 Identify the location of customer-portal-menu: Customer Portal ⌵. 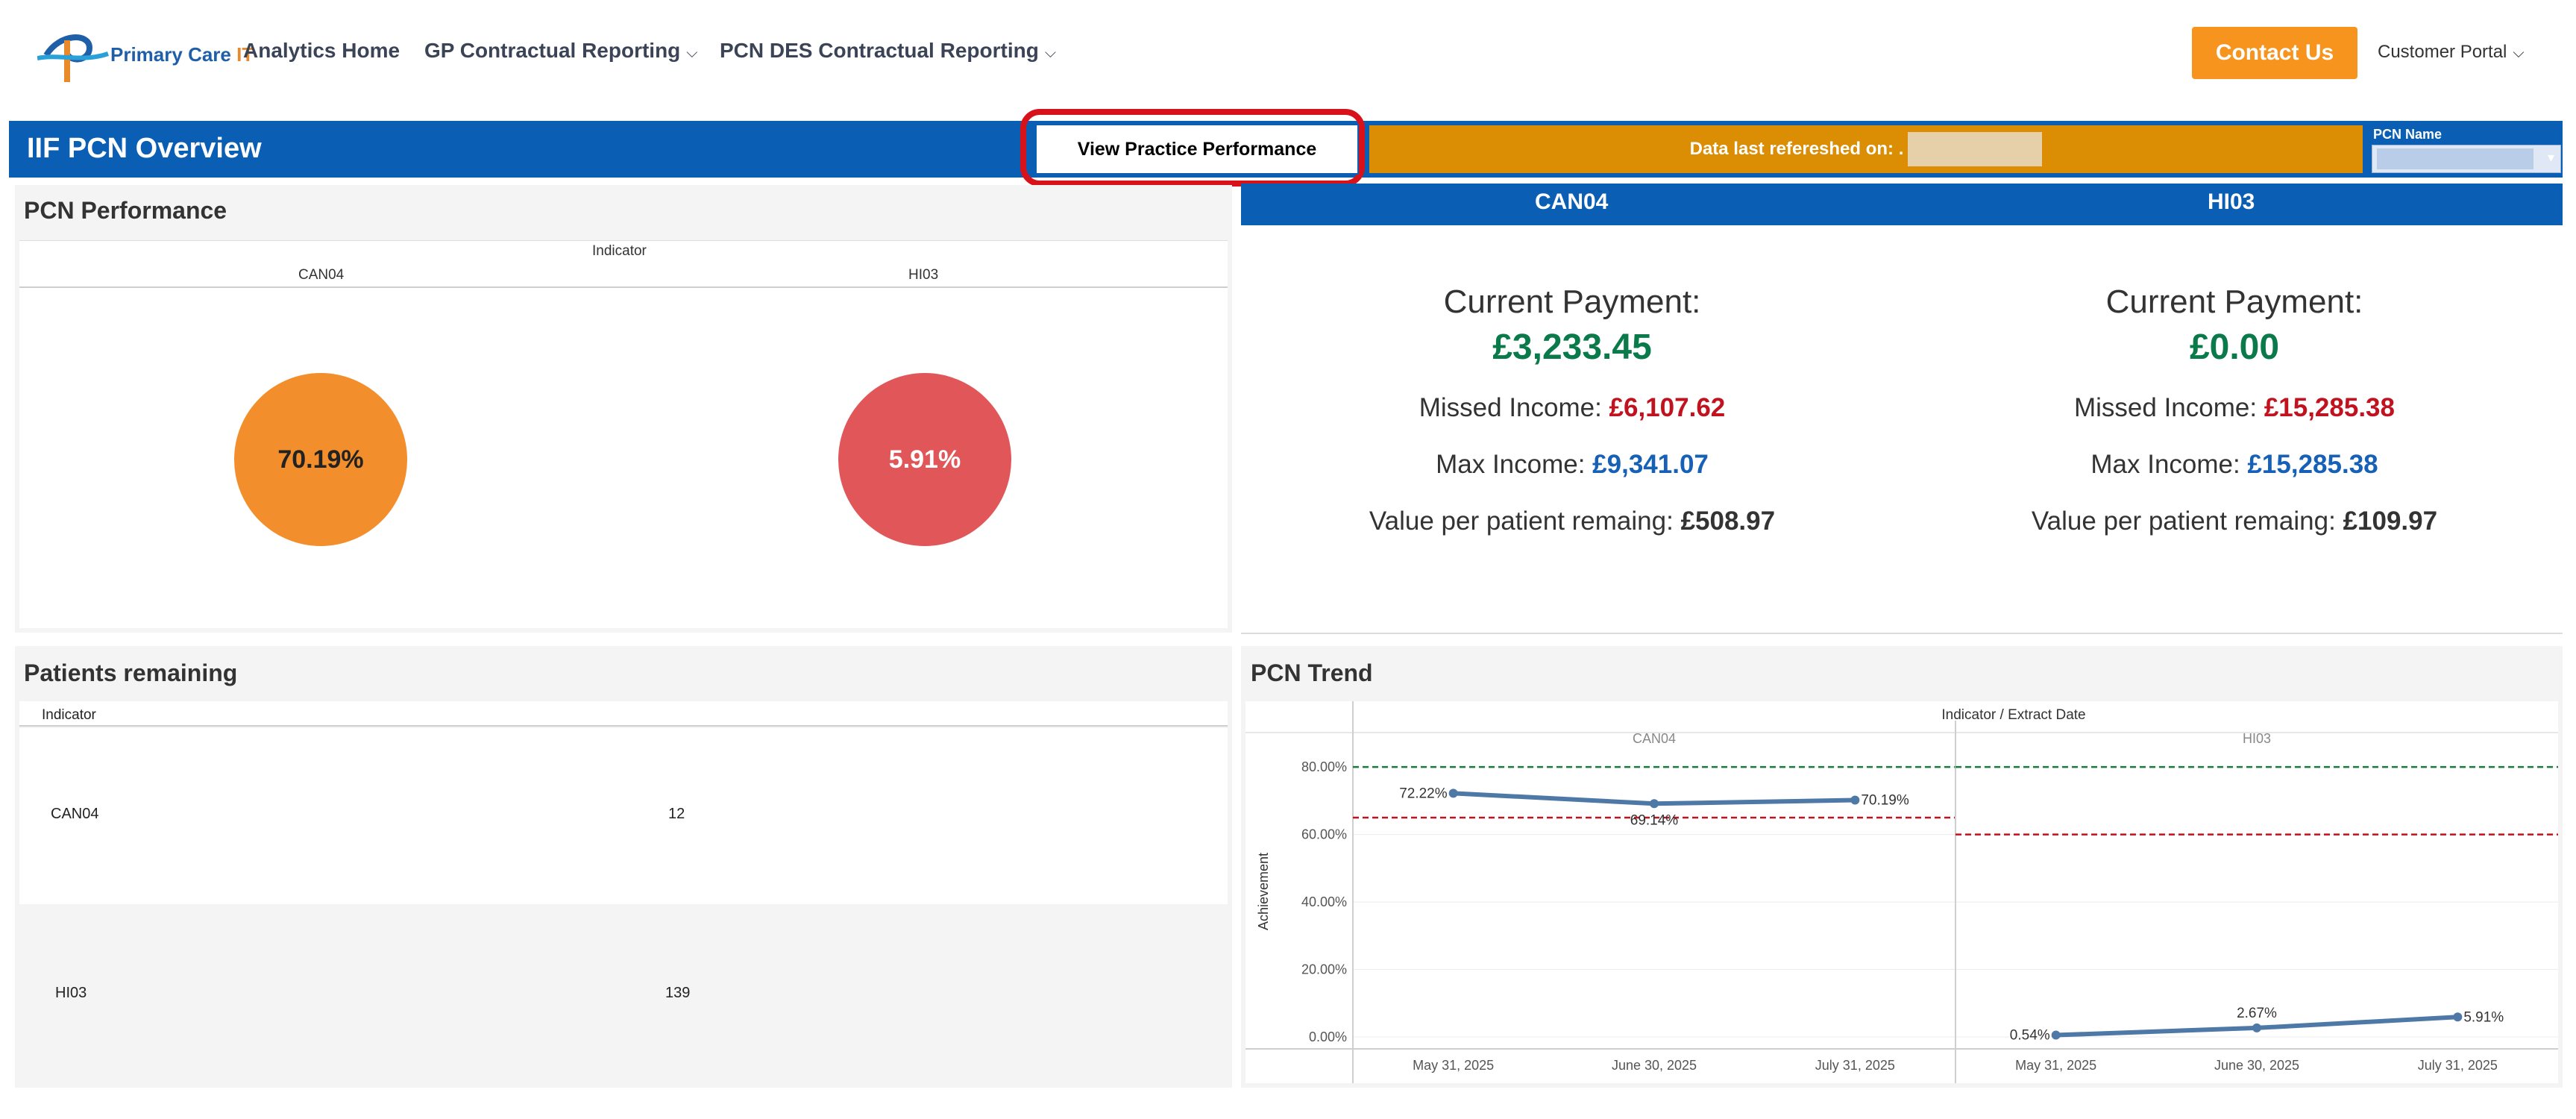
(2451, 52).